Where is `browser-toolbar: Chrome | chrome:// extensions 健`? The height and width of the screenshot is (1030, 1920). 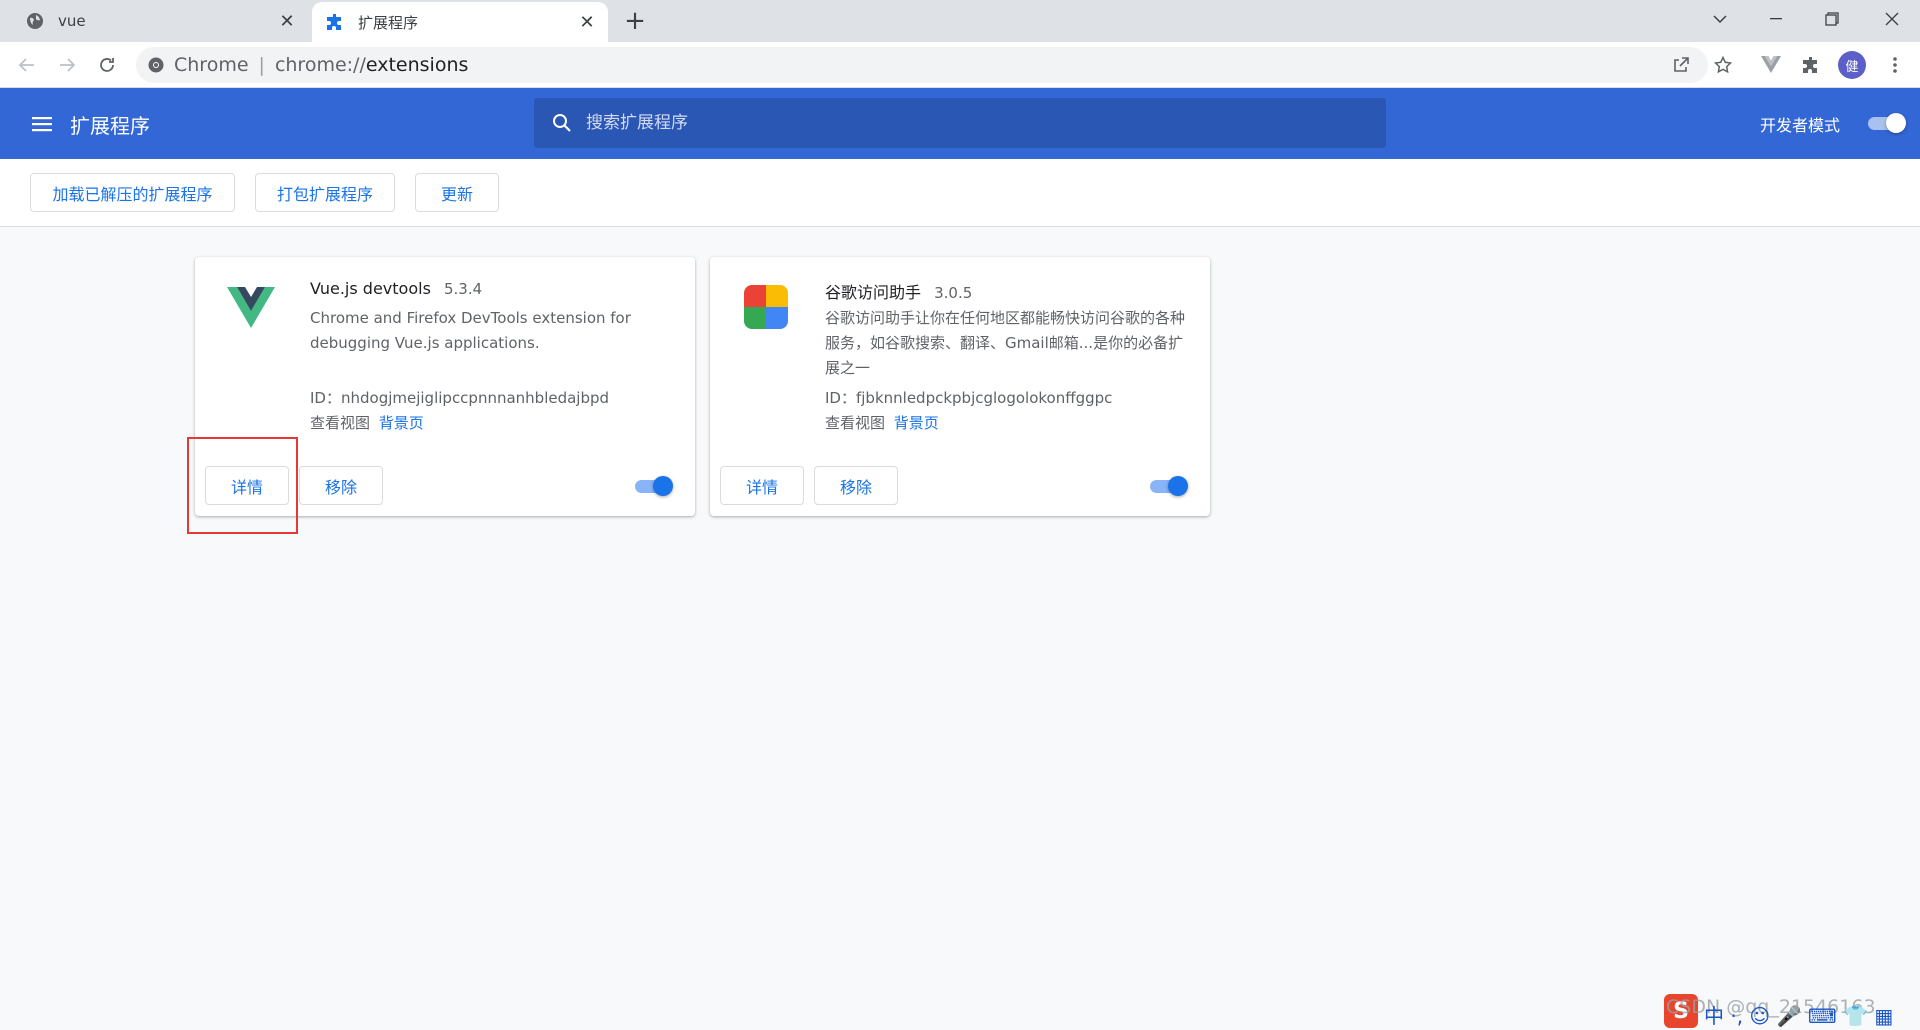 browser-toolbar: Chrome | chrome:// extensions 健 is located at coordinates (960, 65).